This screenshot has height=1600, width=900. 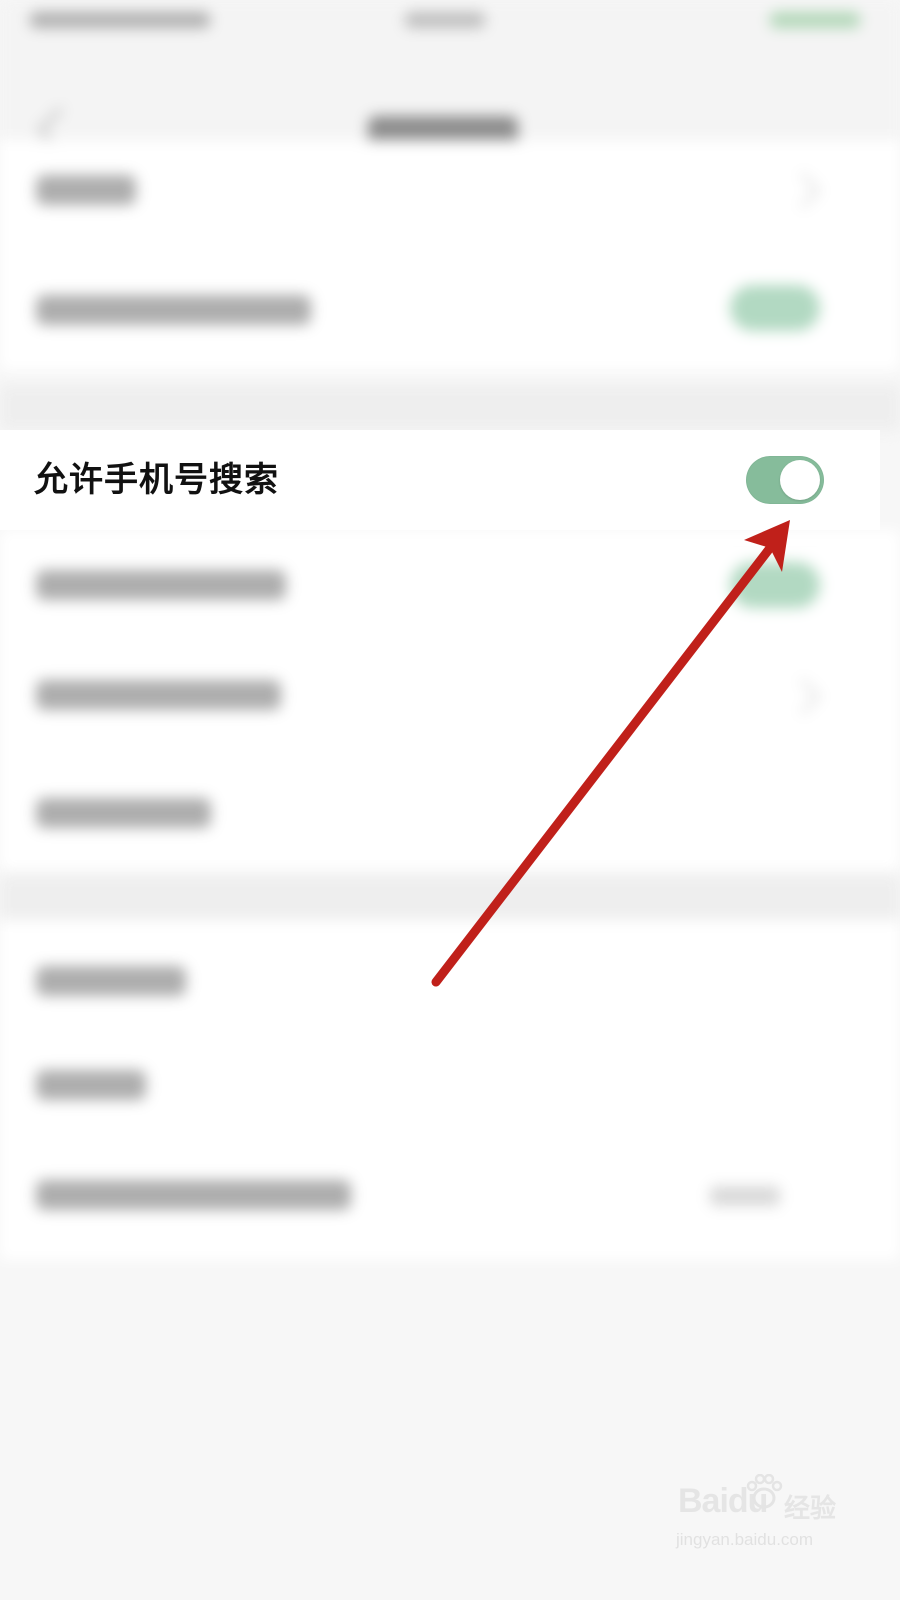 I want to click on arrow-head, so click(x=767, y=546).